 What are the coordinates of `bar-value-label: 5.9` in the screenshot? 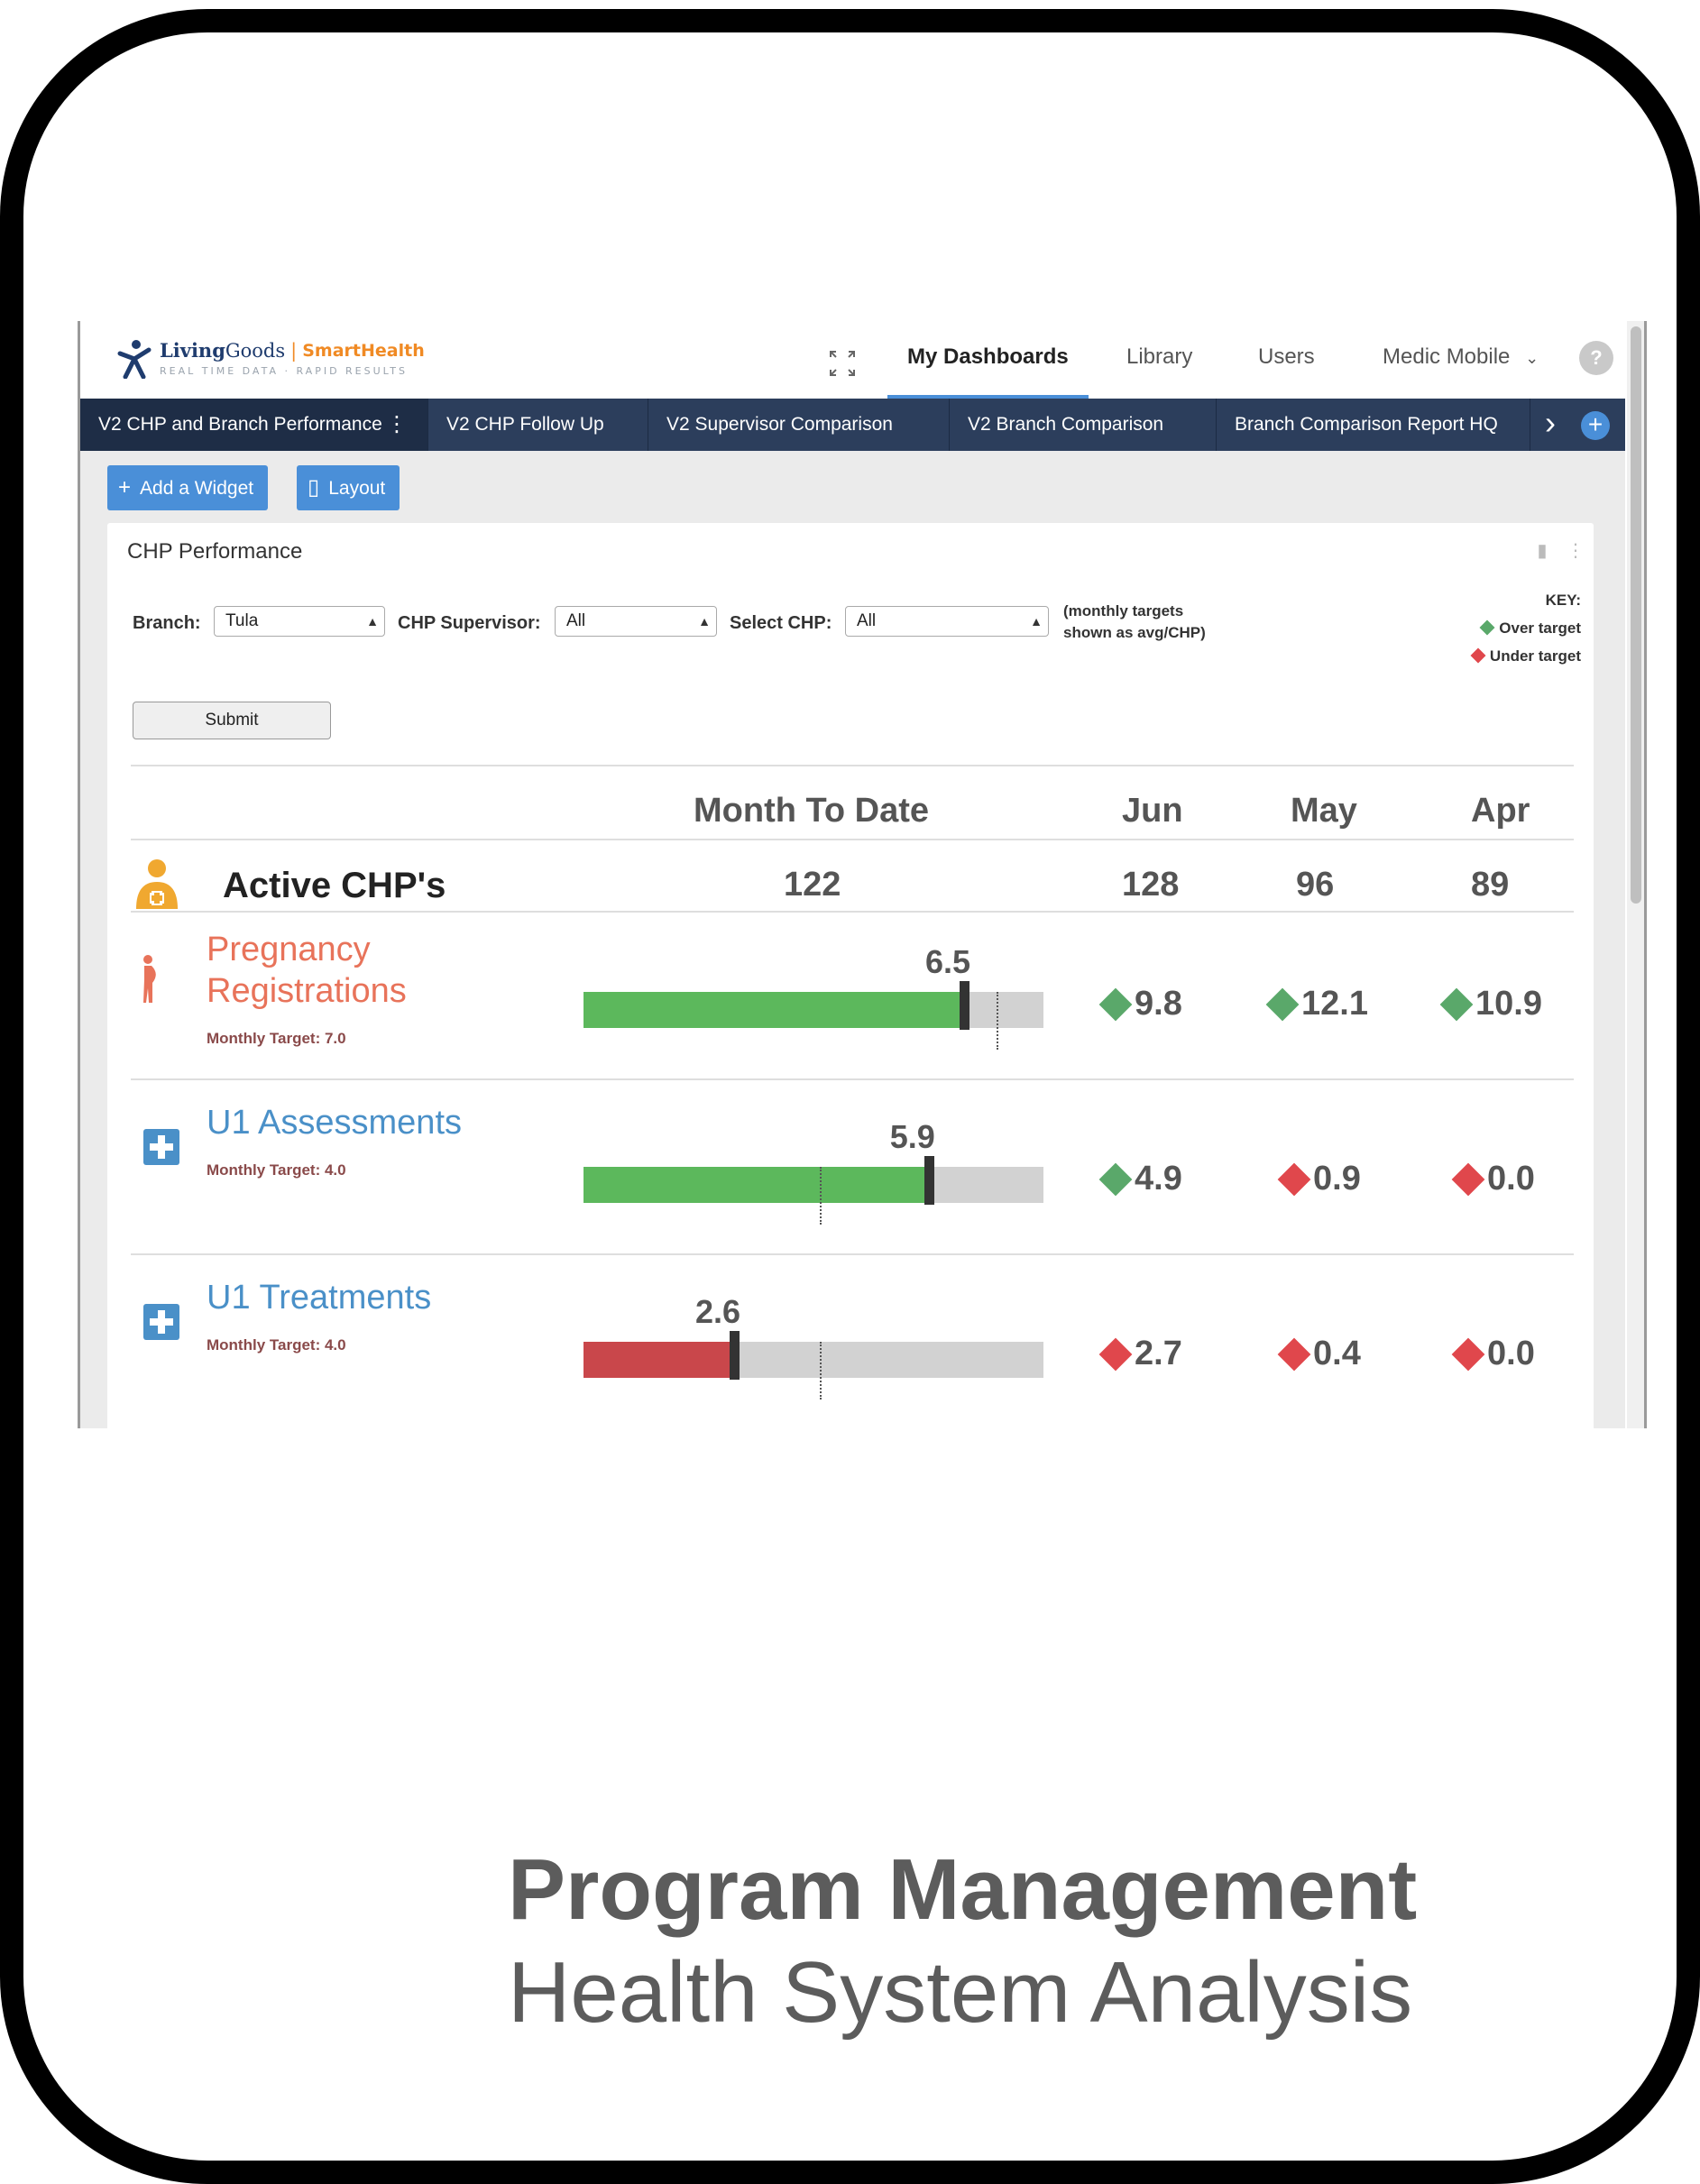 It's located at (912, 1137).